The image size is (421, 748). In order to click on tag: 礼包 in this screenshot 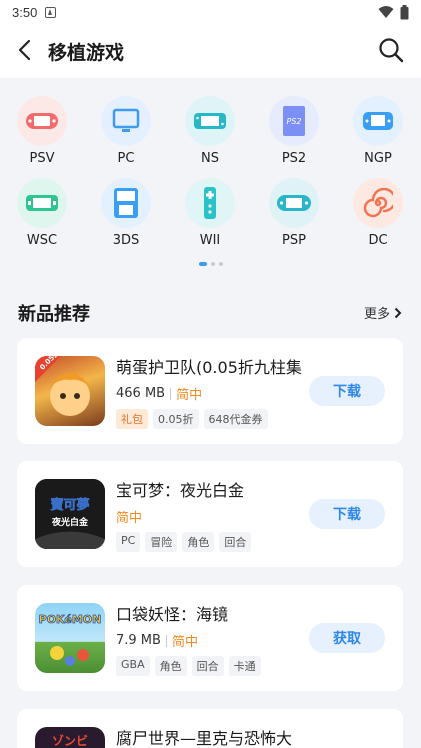, I will do `click(132, 419)`.